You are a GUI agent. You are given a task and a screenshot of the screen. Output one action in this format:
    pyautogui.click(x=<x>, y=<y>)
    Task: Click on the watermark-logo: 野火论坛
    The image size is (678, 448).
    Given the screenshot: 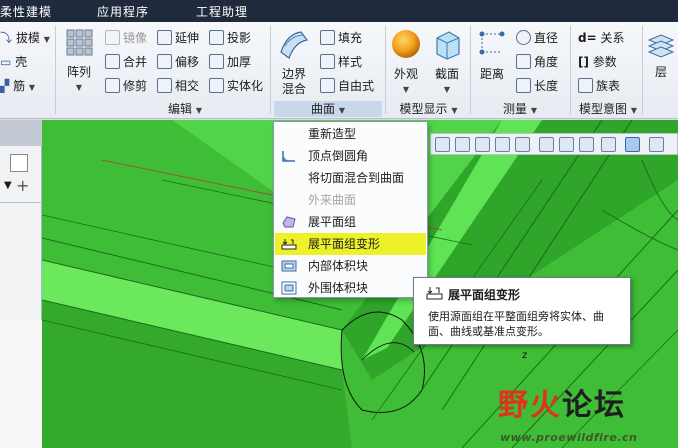 What is the action you would take?
    pyautogui.click(x=562, y=402)
    